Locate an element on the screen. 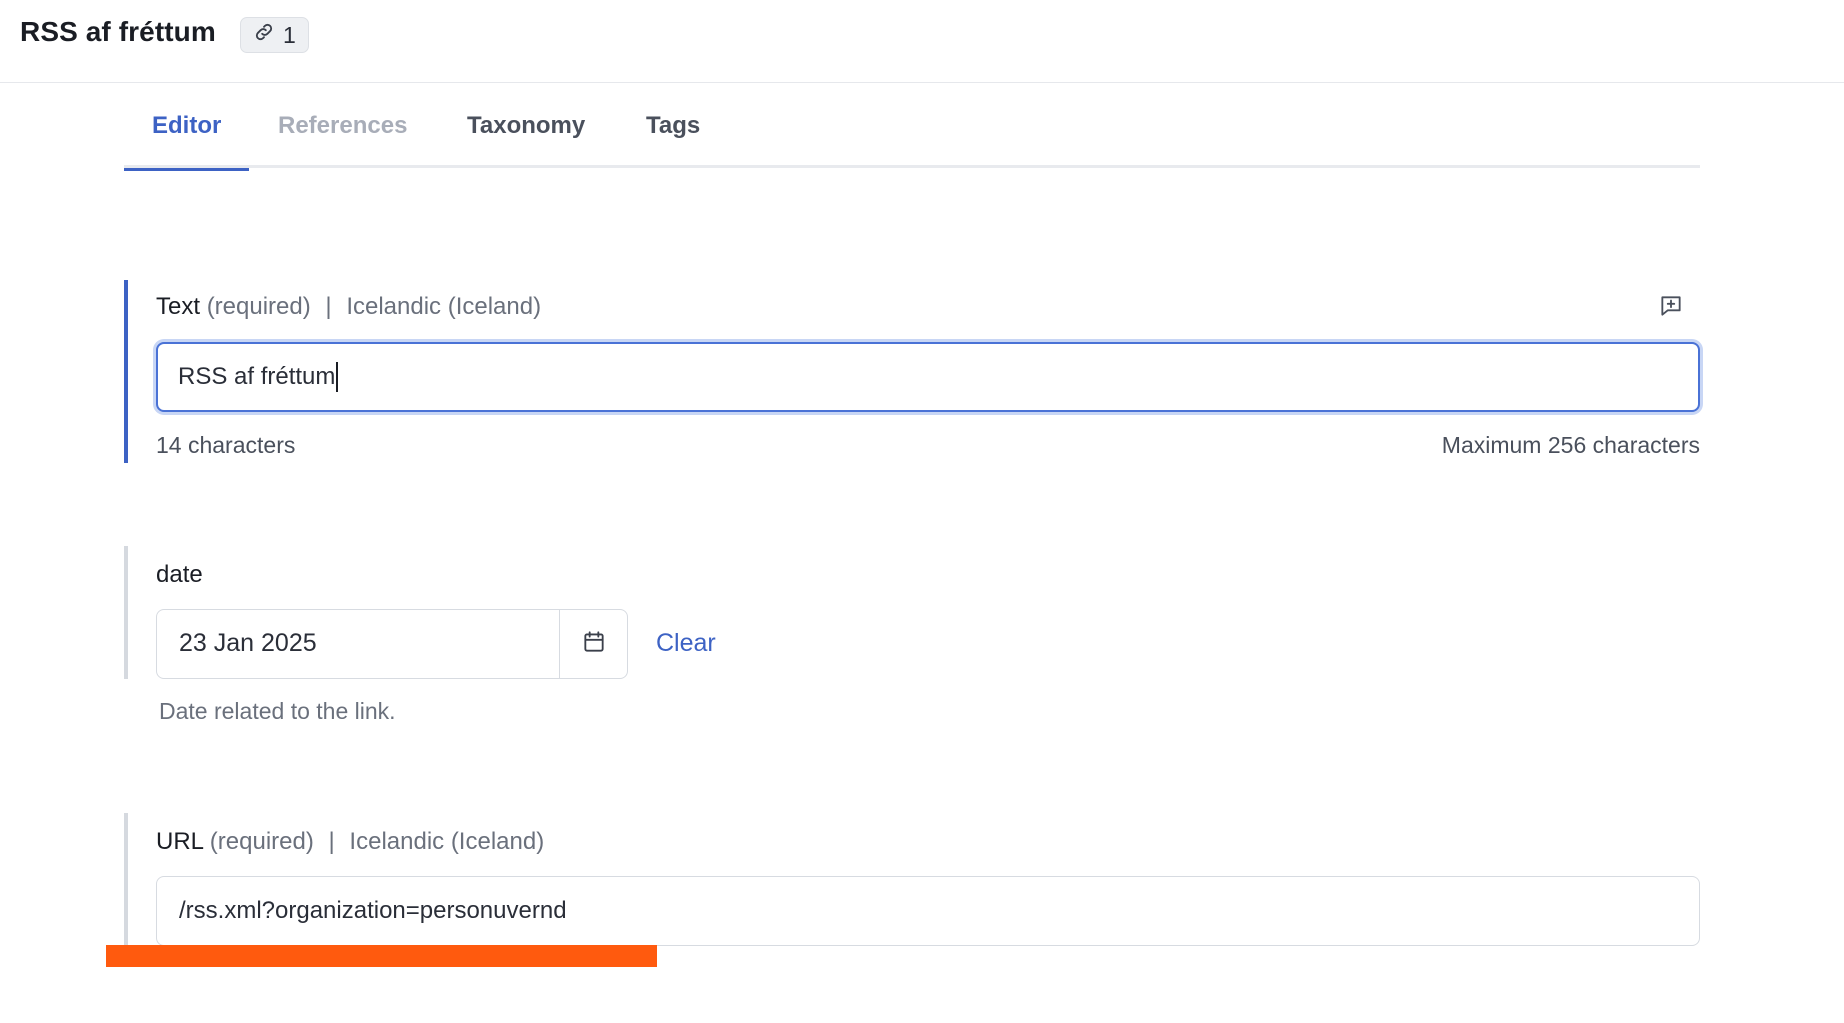 This screenshot has height=1023, width=1844. url-input-value: /rss.xml?organization=personuvernd is located at coordinates (373, 910).